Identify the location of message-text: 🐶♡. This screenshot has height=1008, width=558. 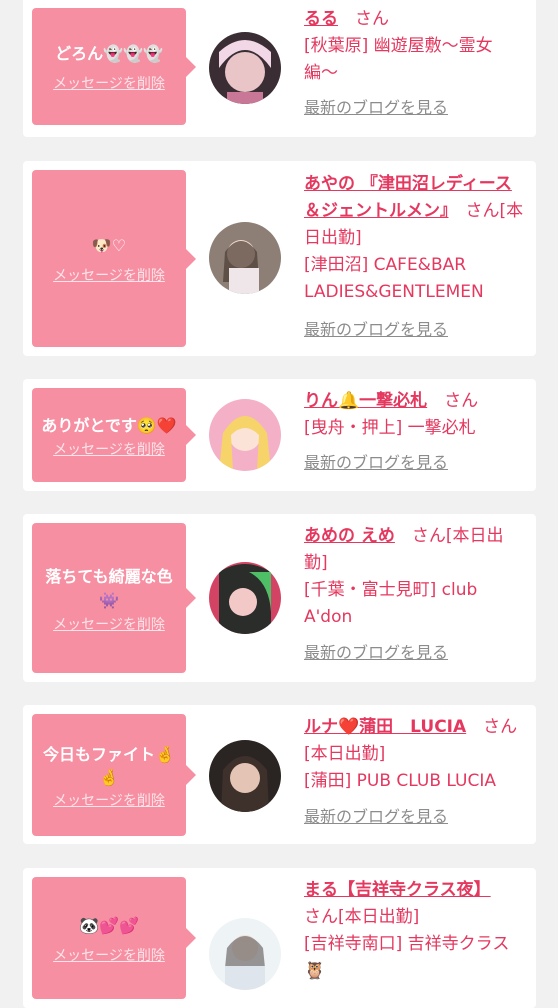
(109, 245).